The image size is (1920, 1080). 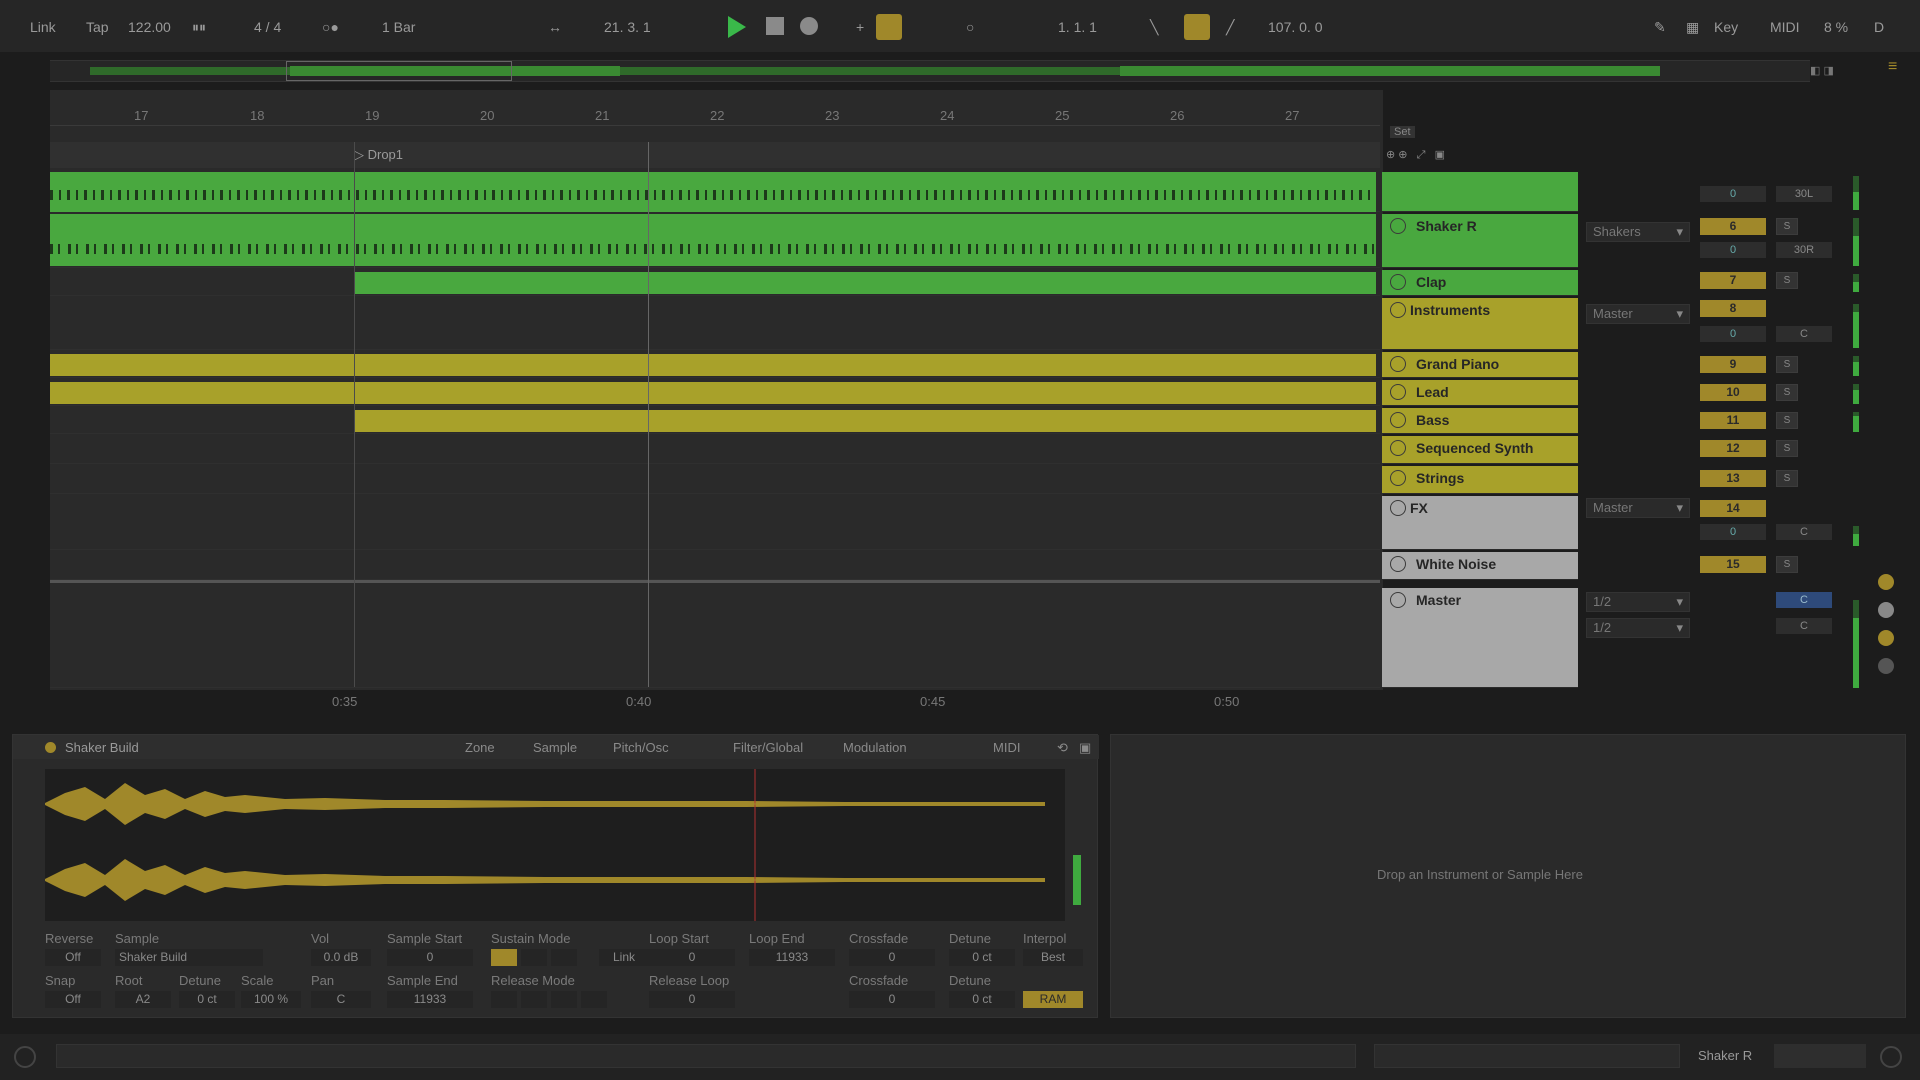 What do you see at coordinates (555, 747) in the screenshot?
I see `tab-sample: Sample` at bounding box center [555, 747].